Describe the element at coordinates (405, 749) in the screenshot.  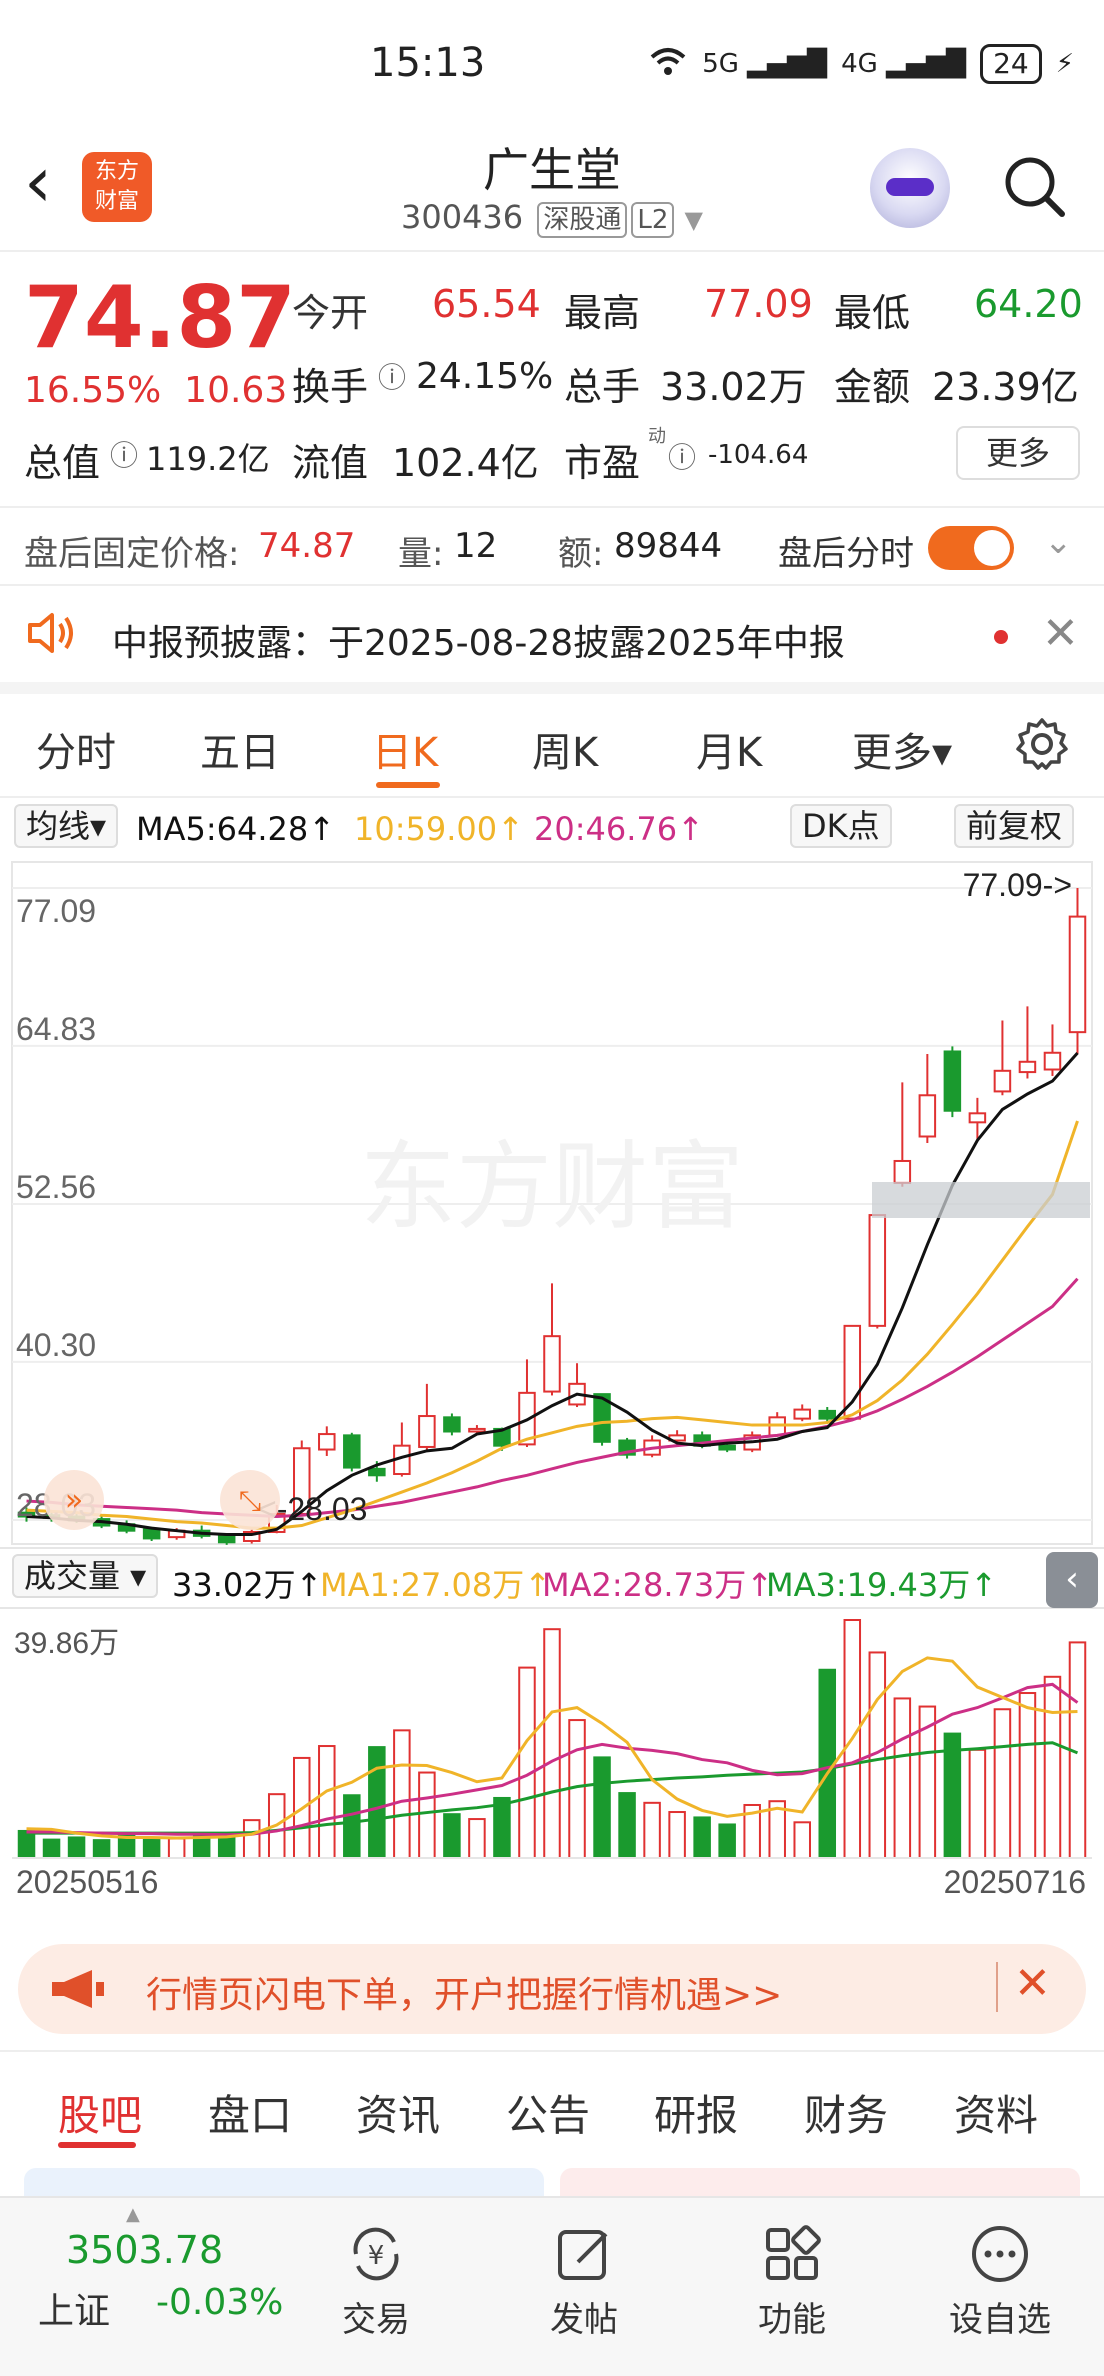
I see `tab-daily-k: 日K` at that location.